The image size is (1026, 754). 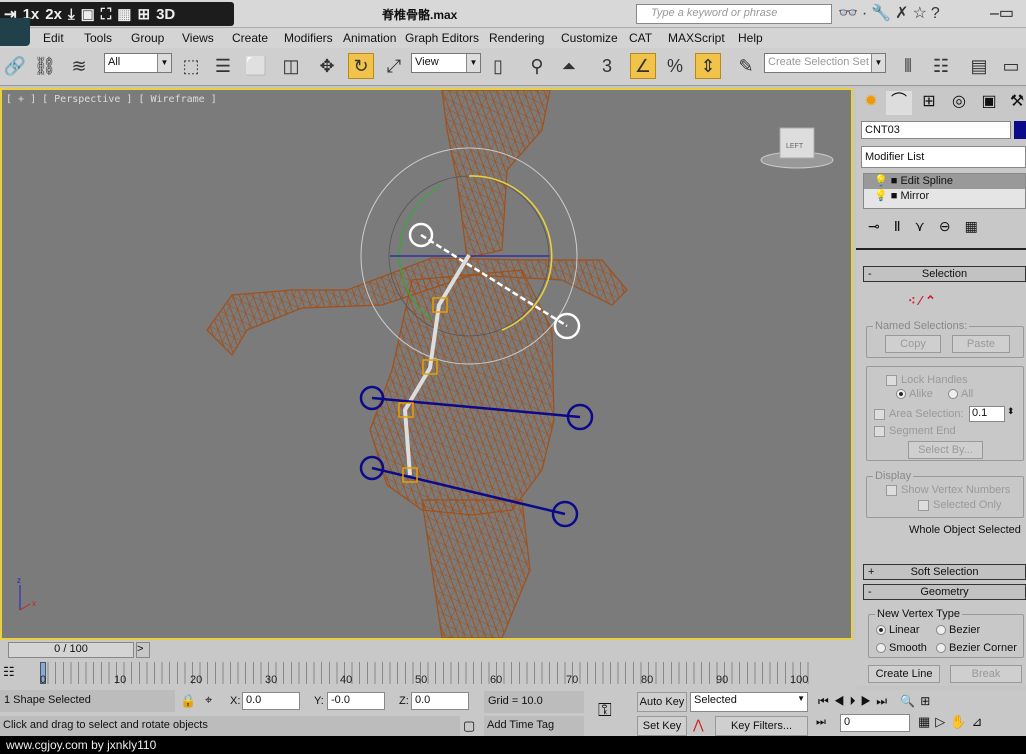 What do you see at coordinates (1020, 130) in the screenshot?
I see `object-color-swatch` at bounding box center [1020, 130].